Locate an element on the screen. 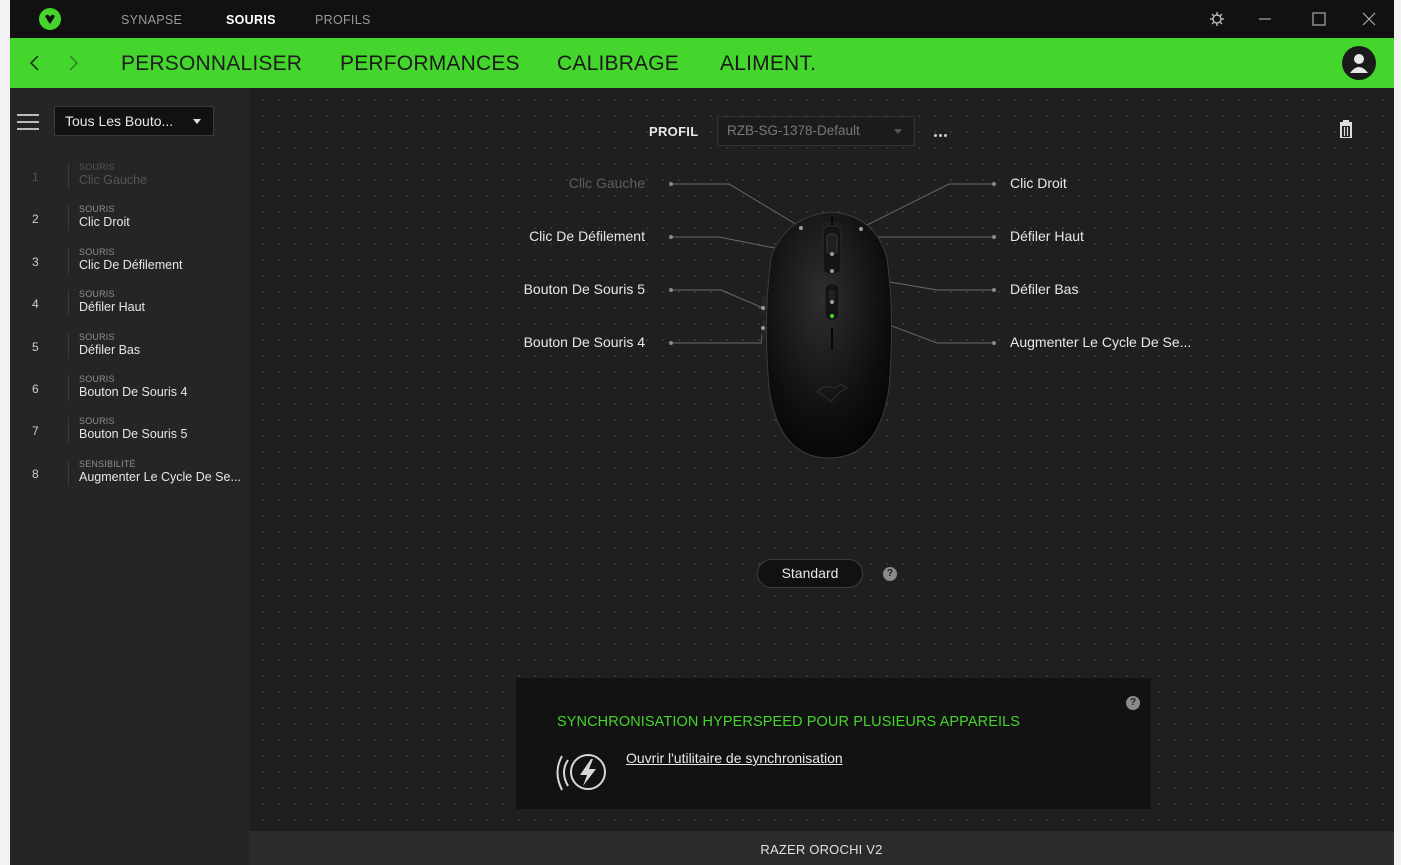  hyperspeed-sync-icon is located at coordinates (585, 771).